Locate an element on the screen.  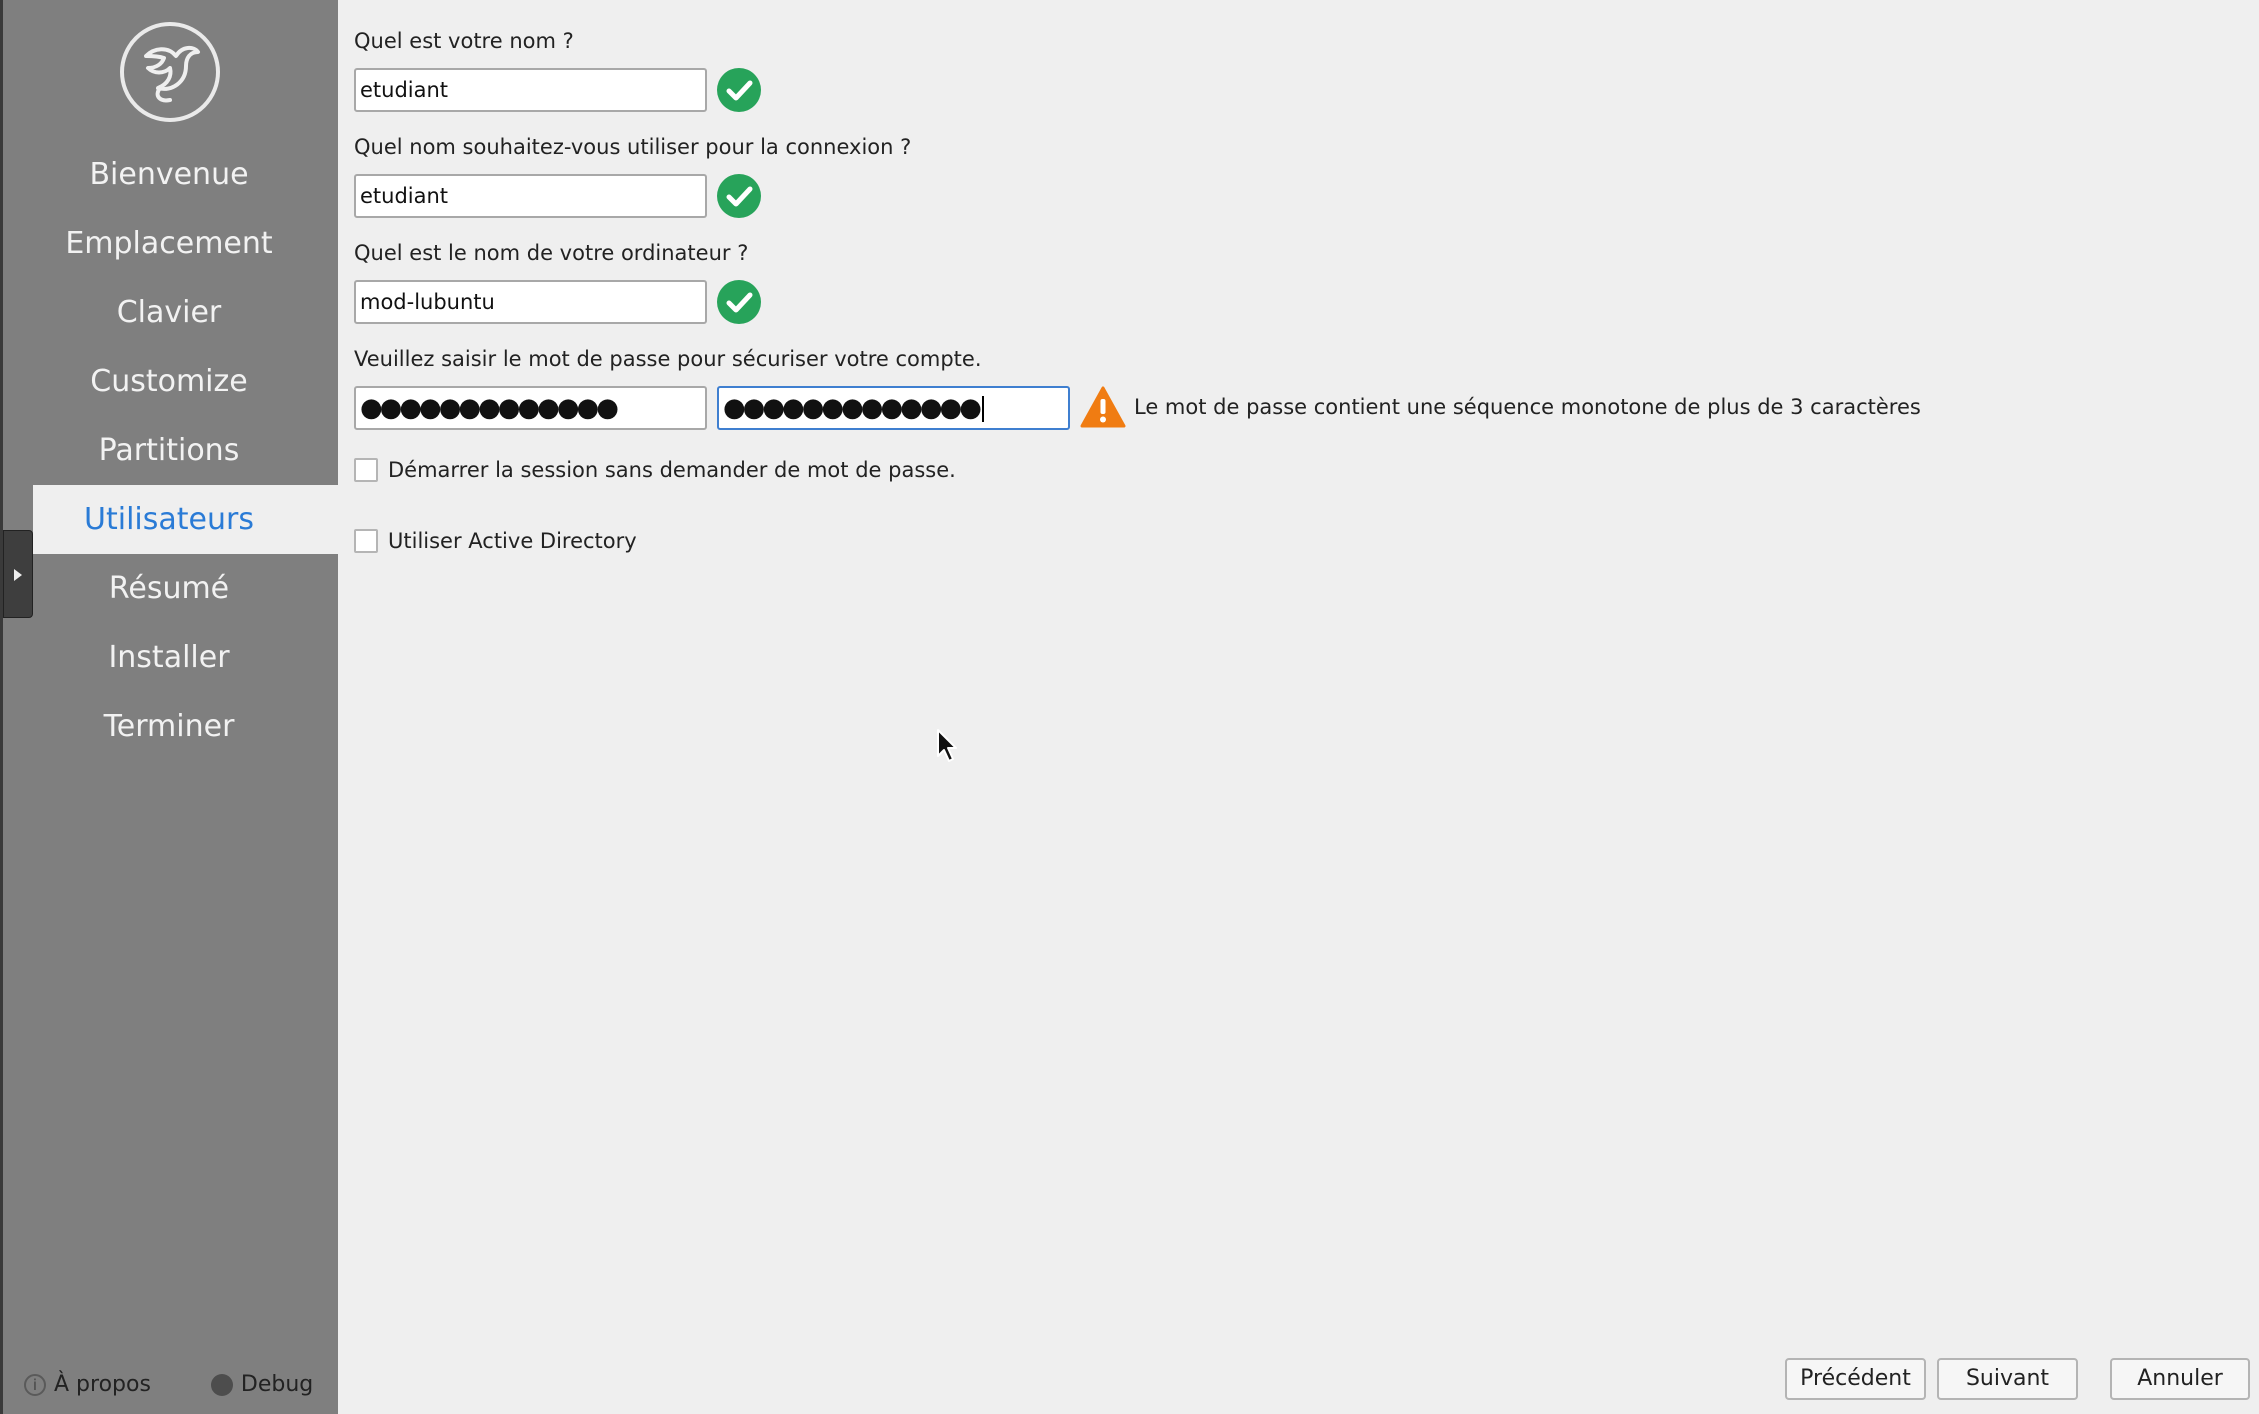
active-directory-label: Utiliser Active Directory is located at coordinates (512, 541).